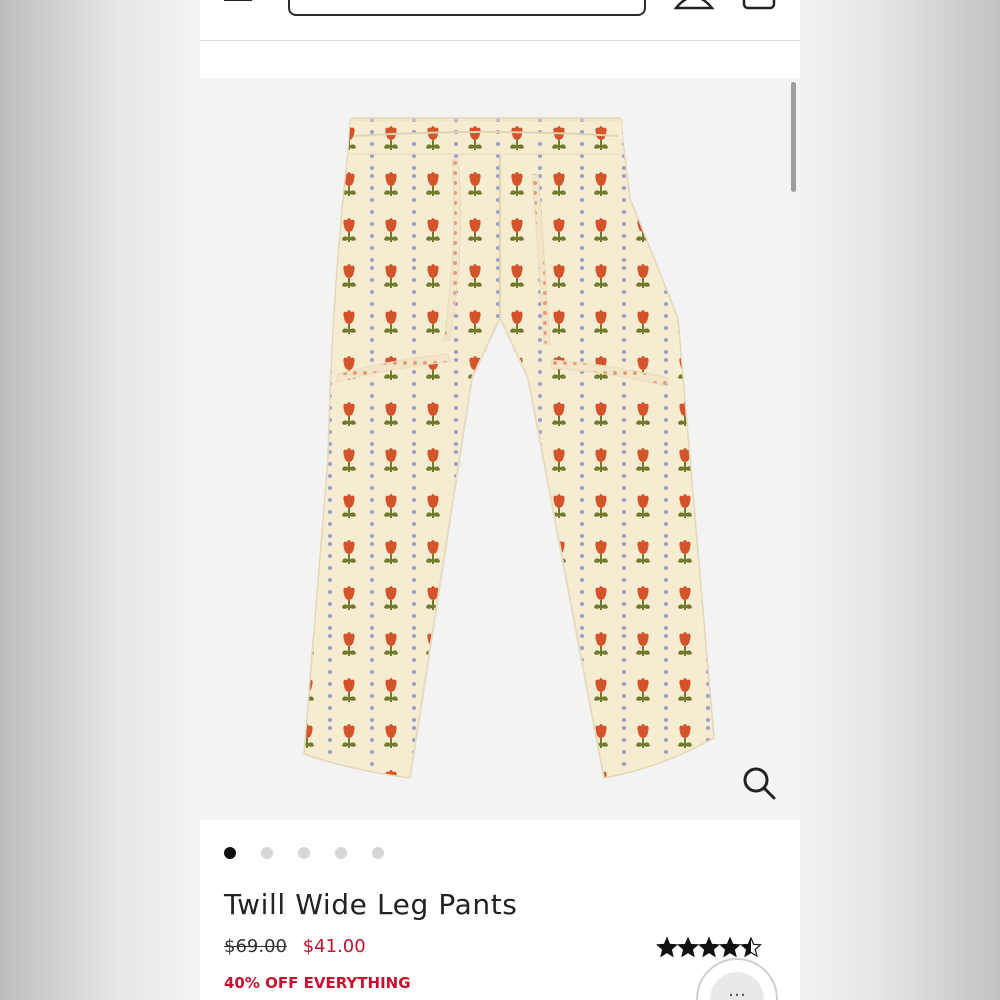 The height and width of the screenshot is (1000, 1000). Describe the element at coordinates (467, 8) in the screenshot. I see `search-input: y` at that location.